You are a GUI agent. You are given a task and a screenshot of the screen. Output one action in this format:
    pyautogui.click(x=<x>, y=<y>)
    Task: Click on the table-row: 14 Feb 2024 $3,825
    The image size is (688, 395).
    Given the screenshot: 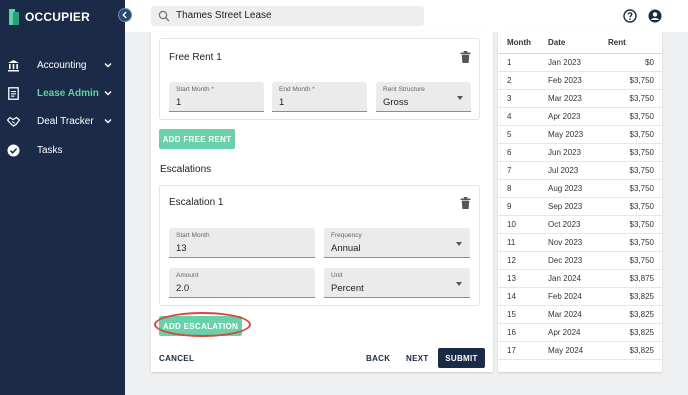 What is the action you would take?
    pyautogui.click(x=580, y=296)
    